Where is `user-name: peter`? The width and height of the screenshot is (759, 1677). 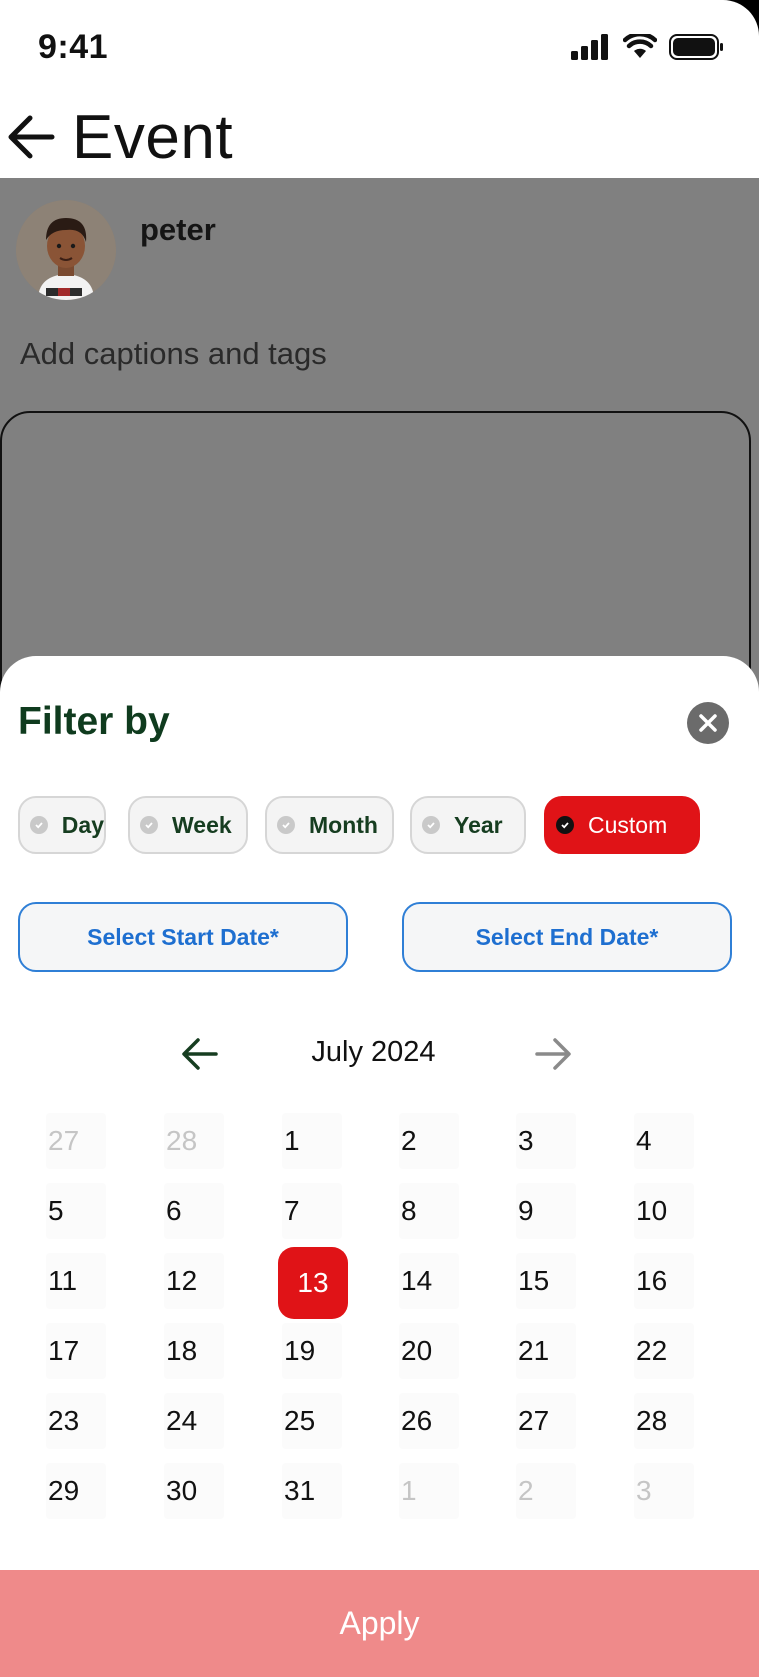 user-name: peter is located at coordinates (178, 229).